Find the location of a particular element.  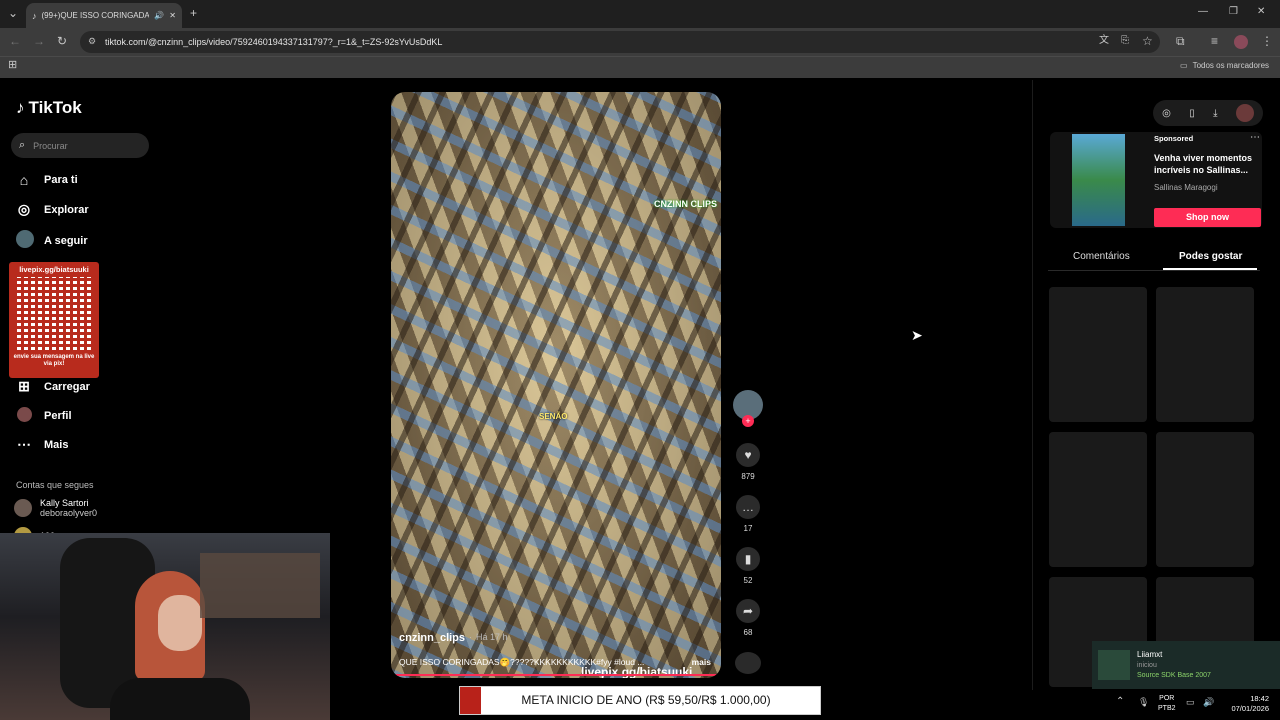

nav-for-you: ⌂ Para ti is located at coordinates (47, 180).